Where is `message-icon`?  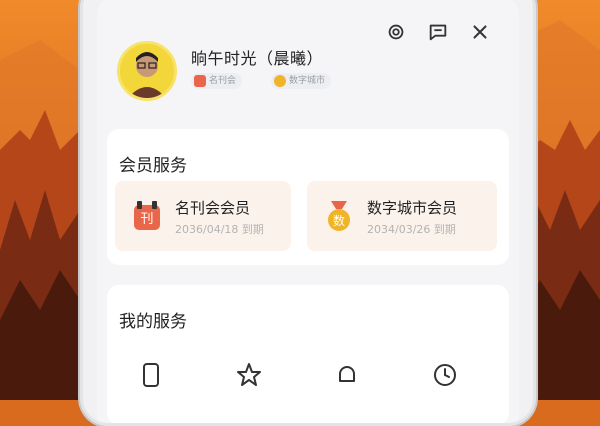
message-icon is located at coordinates (438, 32).